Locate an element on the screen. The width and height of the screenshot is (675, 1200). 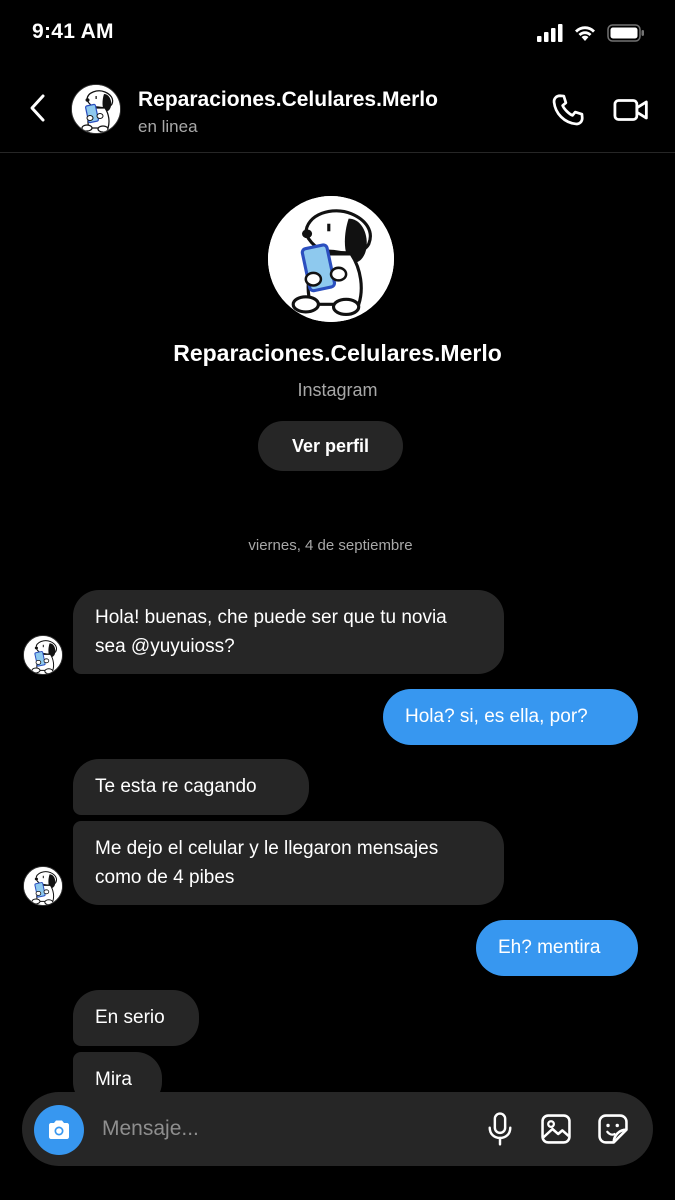
battery-icon is located at coordinates (625, 33).